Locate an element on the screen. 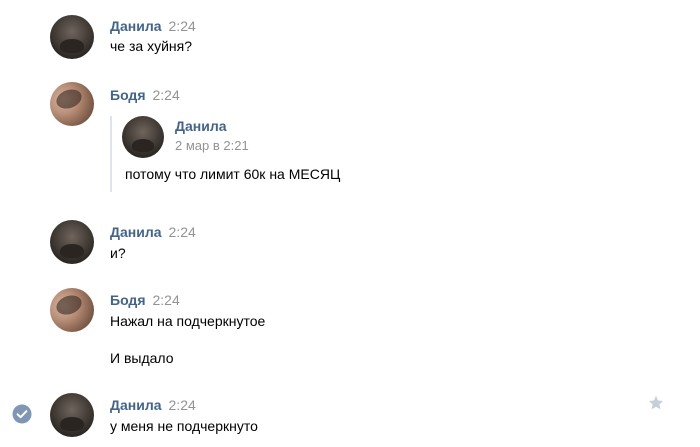 This screenshot has width=700, height=447. forwarded-avatar is located at coordinates (143, 137).